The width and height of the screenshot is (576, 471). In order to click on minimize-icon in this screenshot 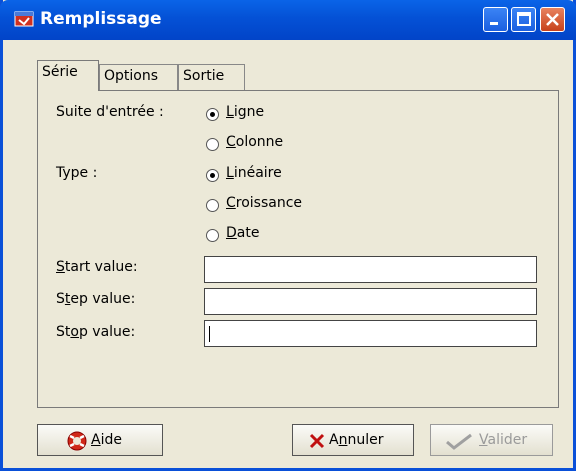, I will do `click(494, 23)`.